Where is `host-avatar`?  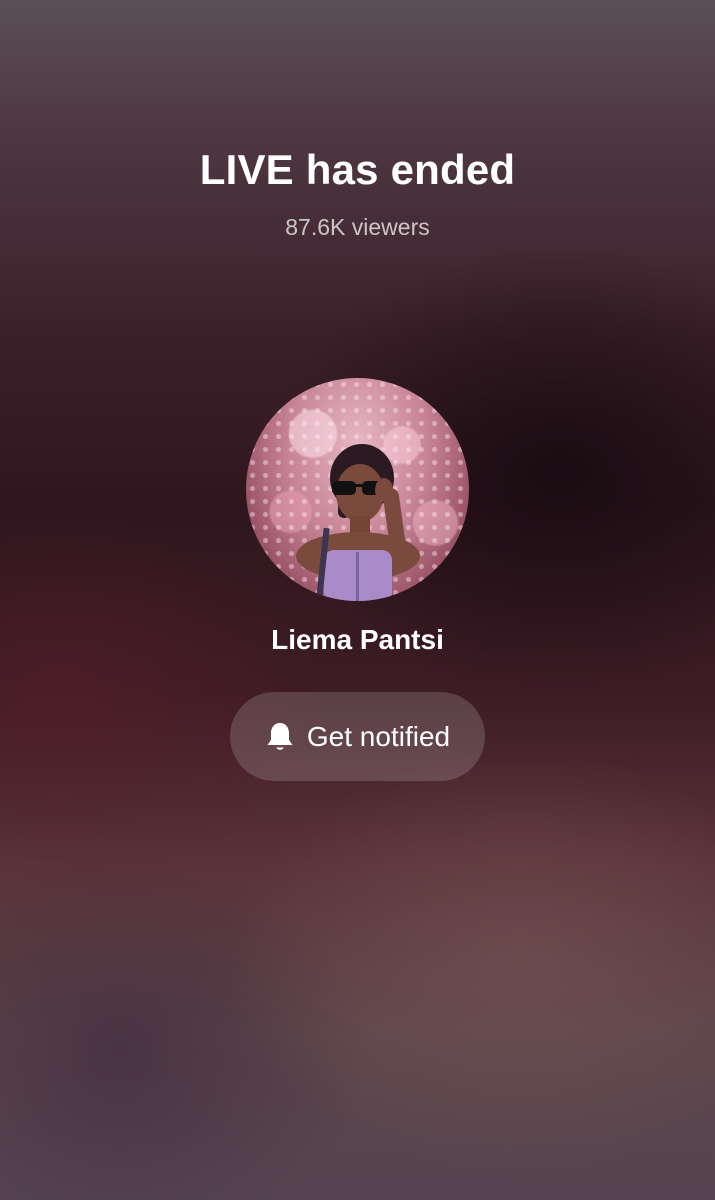
host-avatar is located at coordinates (357, 489).